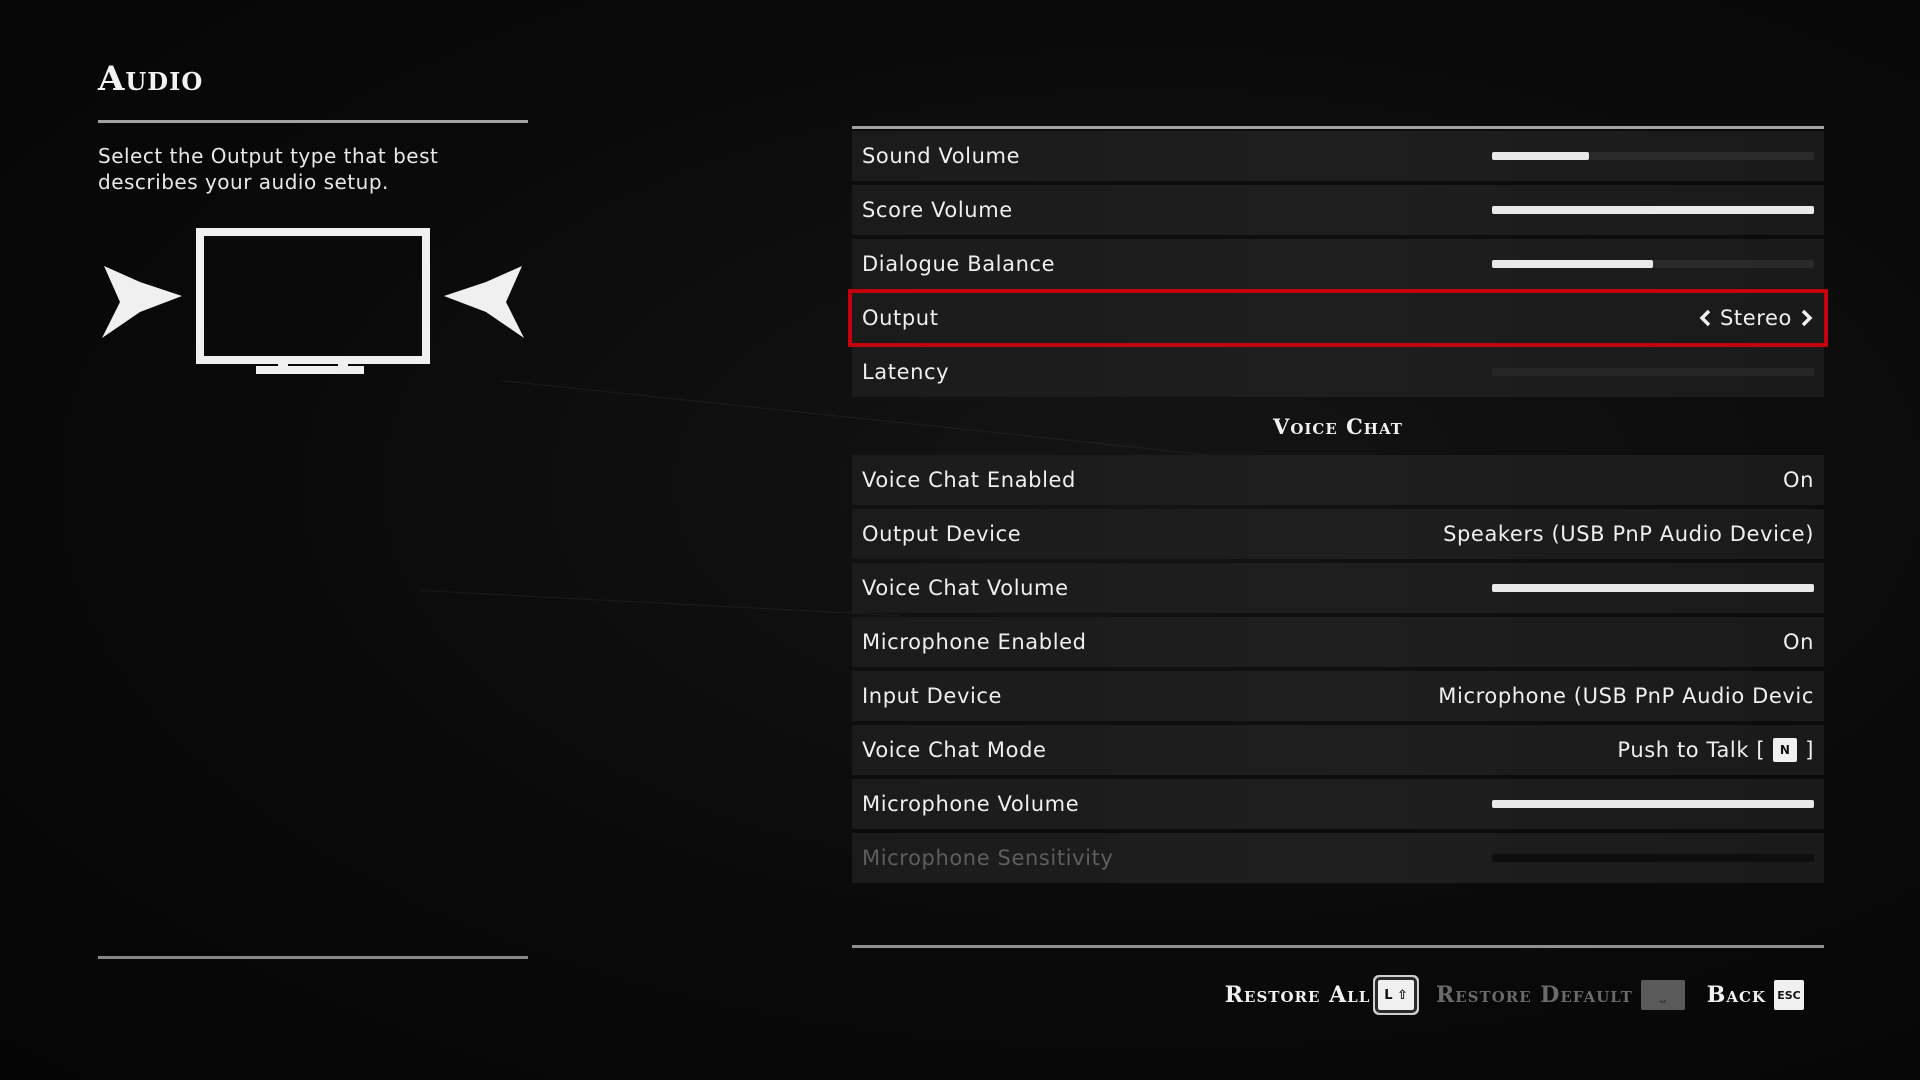 This screenshot has width=1920, height=1080. Describe the element at coordinates (959, 264) in the screenshot. I see `setting-label: Dialogue Balance` at that location.